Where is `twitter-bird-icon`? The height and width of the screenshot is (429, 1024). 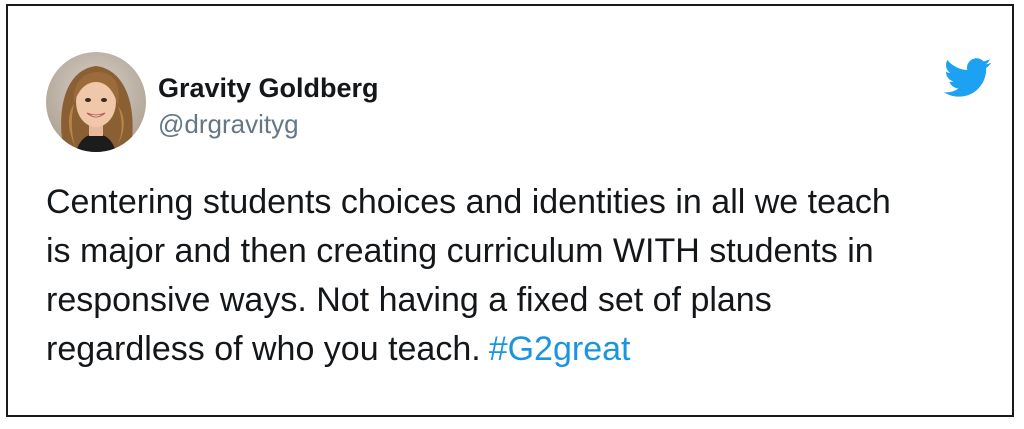 twitter-bird-icon is located at coordinates (968, 78).